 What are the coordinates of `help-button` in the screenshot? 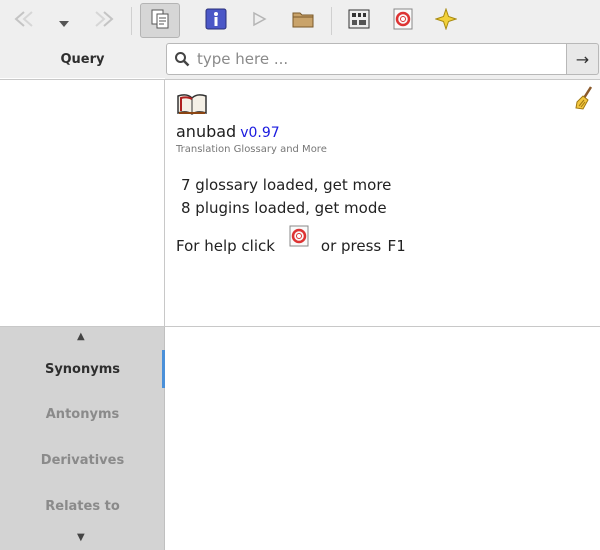 It's located at (403, 21).